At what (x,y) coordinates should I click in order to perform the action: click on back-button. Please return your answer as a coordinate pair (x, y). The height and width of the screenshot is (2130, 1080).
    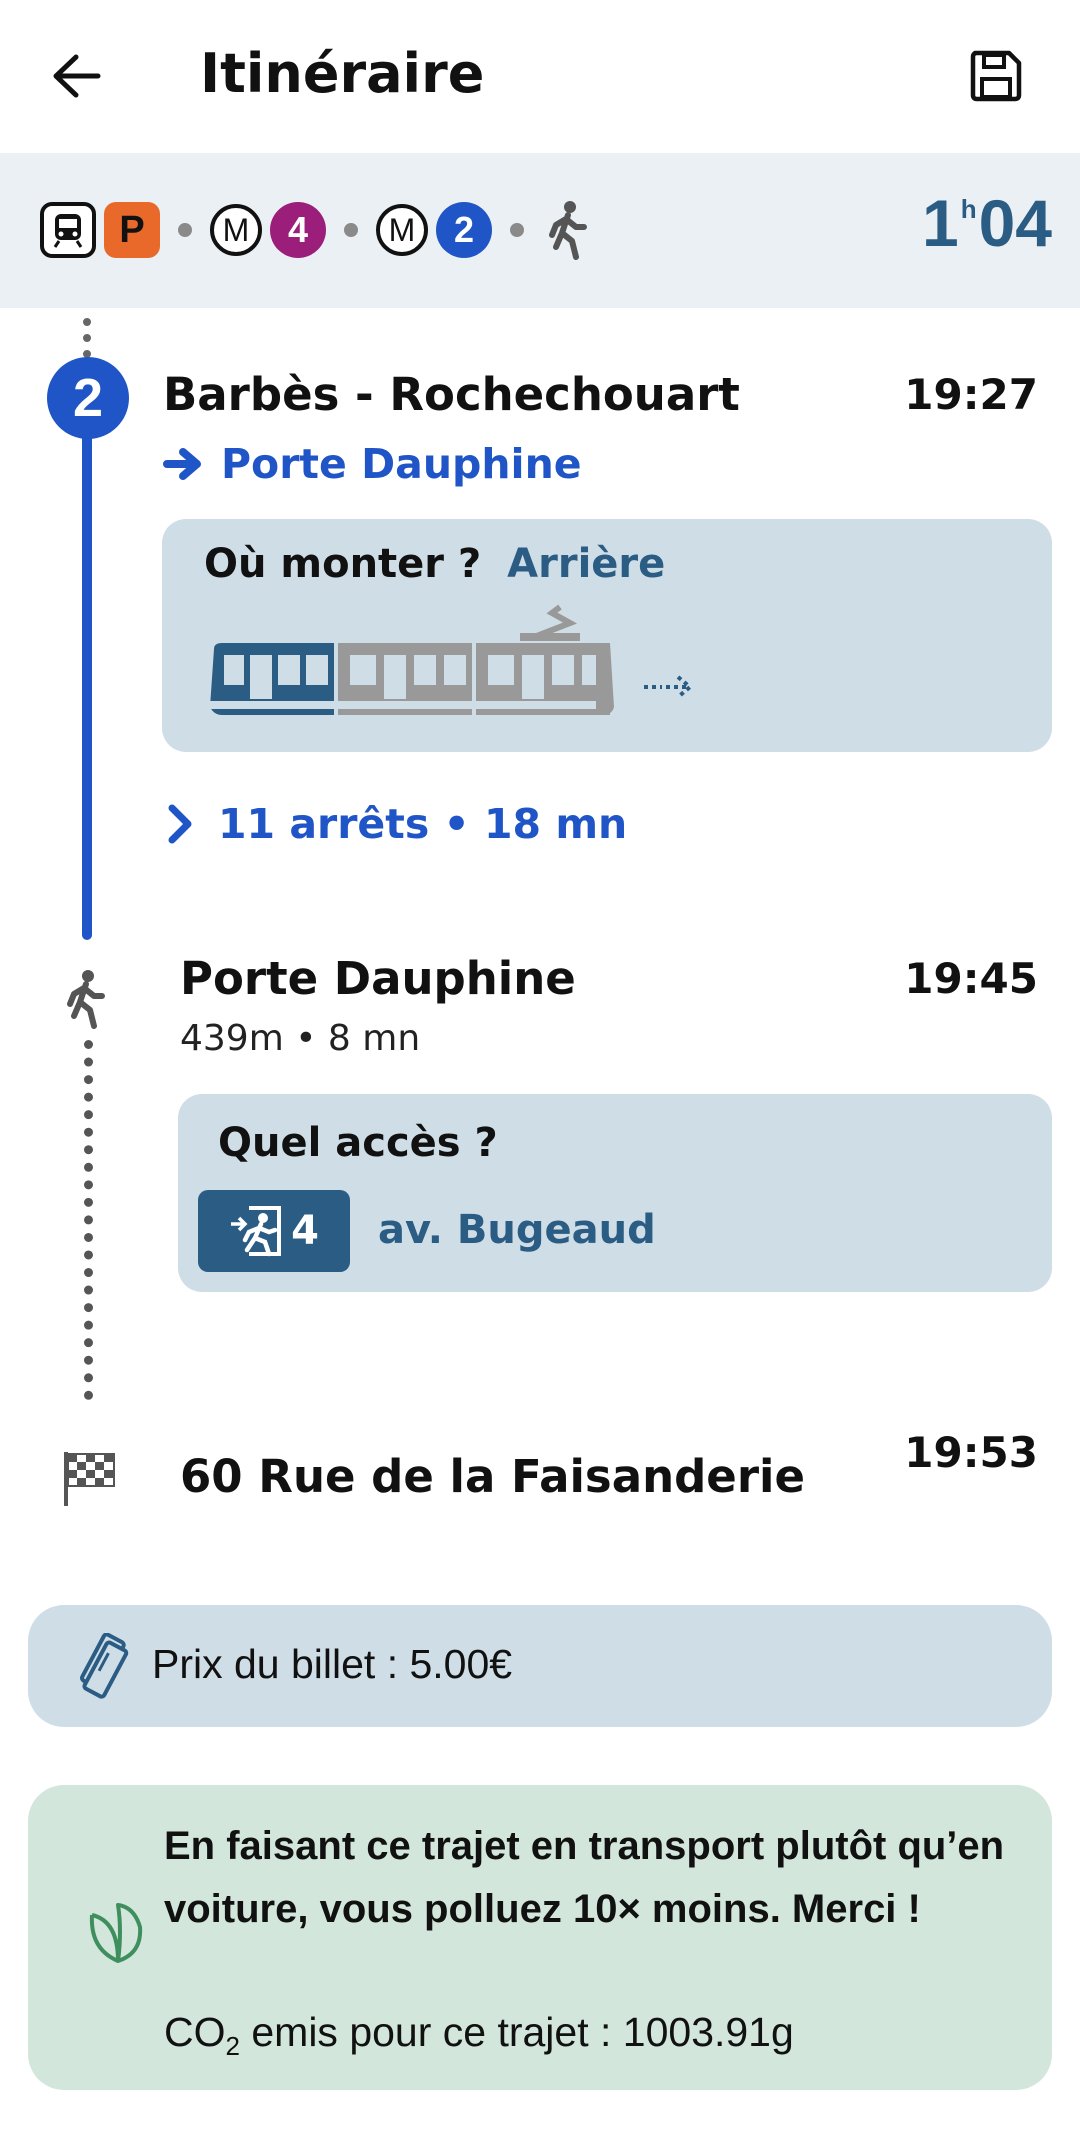
    Looking at the image, I should click on (76, 76).